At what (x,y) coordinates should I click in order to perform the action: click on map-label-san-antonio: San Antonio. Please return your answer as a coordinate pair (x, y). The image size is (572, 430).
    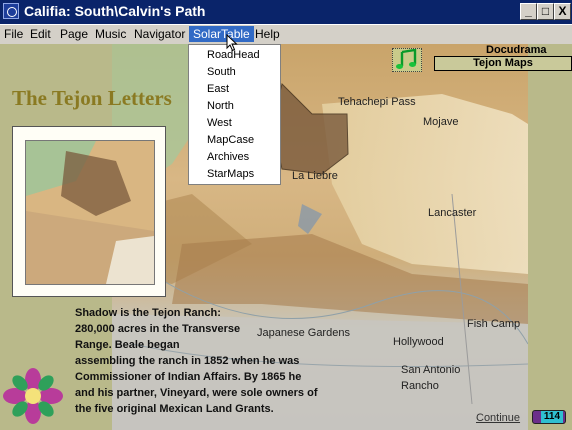
    Looking at the image, I should click on (431, 370).